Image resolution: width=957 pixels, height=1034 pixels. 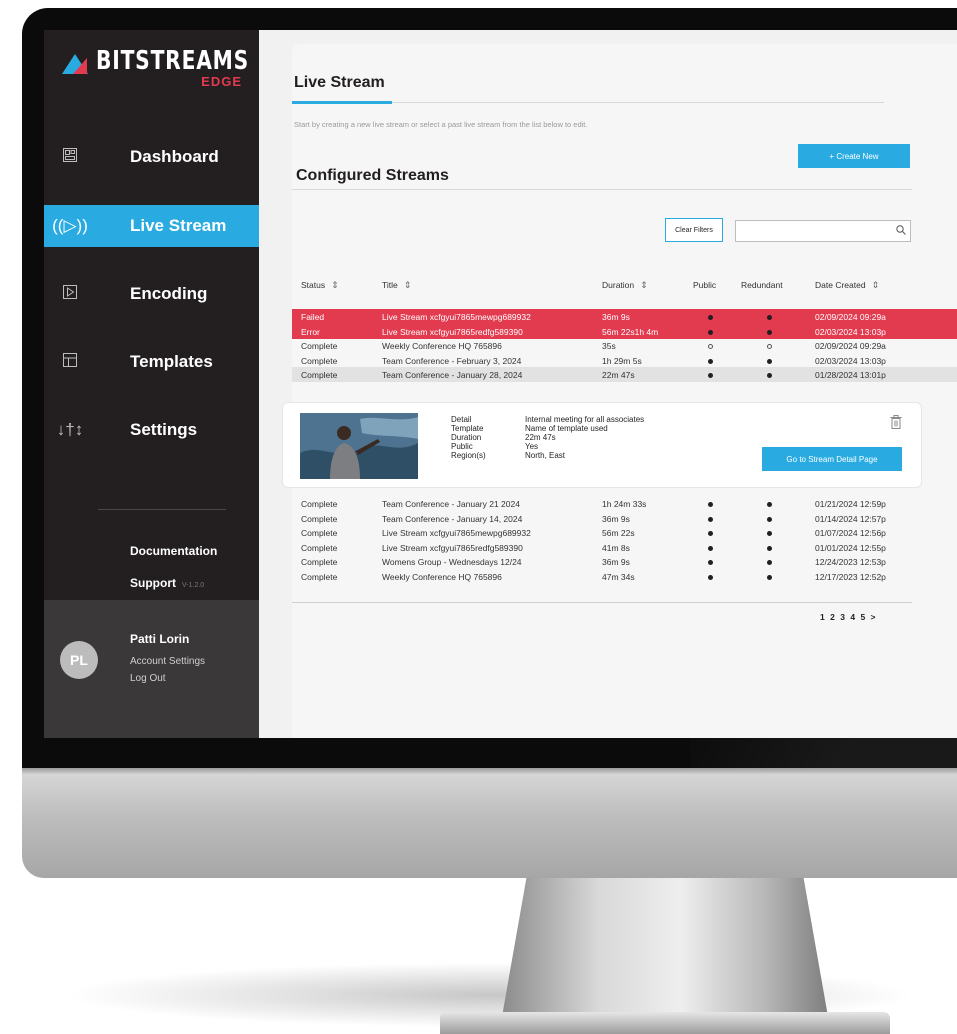 What do you see at coordinates (151, 294) in the screenshot?
I see `sidebar-item-encoding: Encoding` at bounding box center [151, 294].